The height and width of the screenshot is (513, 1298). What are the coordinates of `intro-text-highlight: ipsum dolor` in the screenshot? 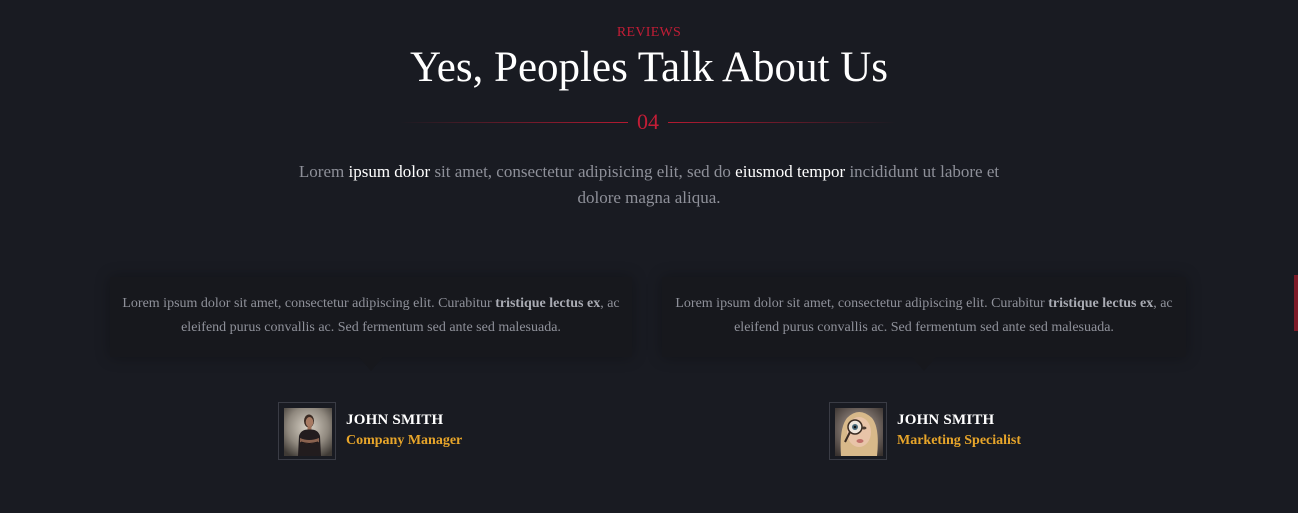 It's located at (389, 171).